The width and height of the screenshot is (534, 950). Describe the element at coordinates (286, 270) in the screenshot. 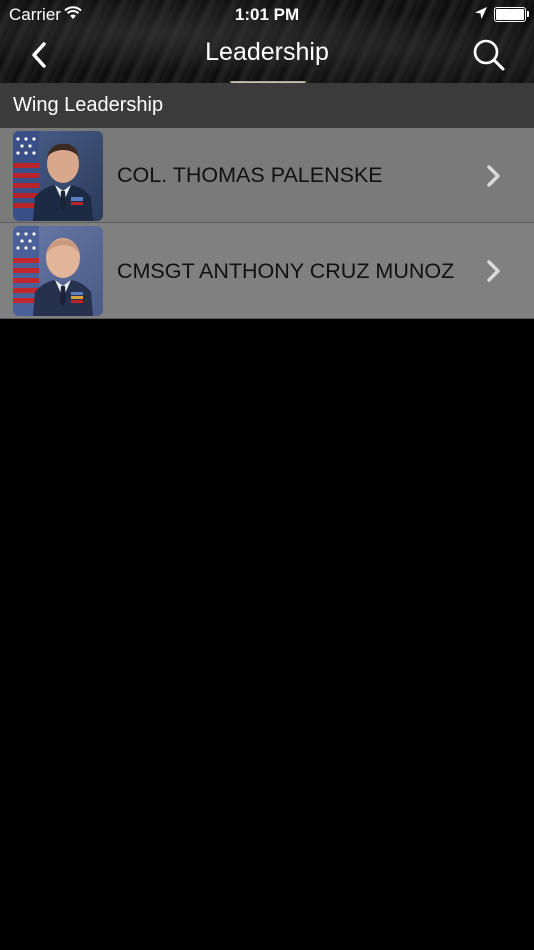

I see `person-name: CMSGT ANTHONY CRUZ MUNOZ` at that location.